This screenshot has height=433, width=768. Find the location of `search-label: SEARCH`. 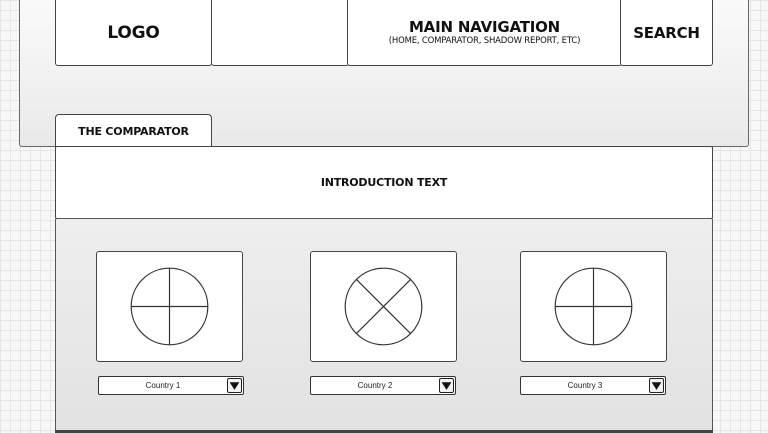

search-label: SEARCH is located at coordinates (666, 32).